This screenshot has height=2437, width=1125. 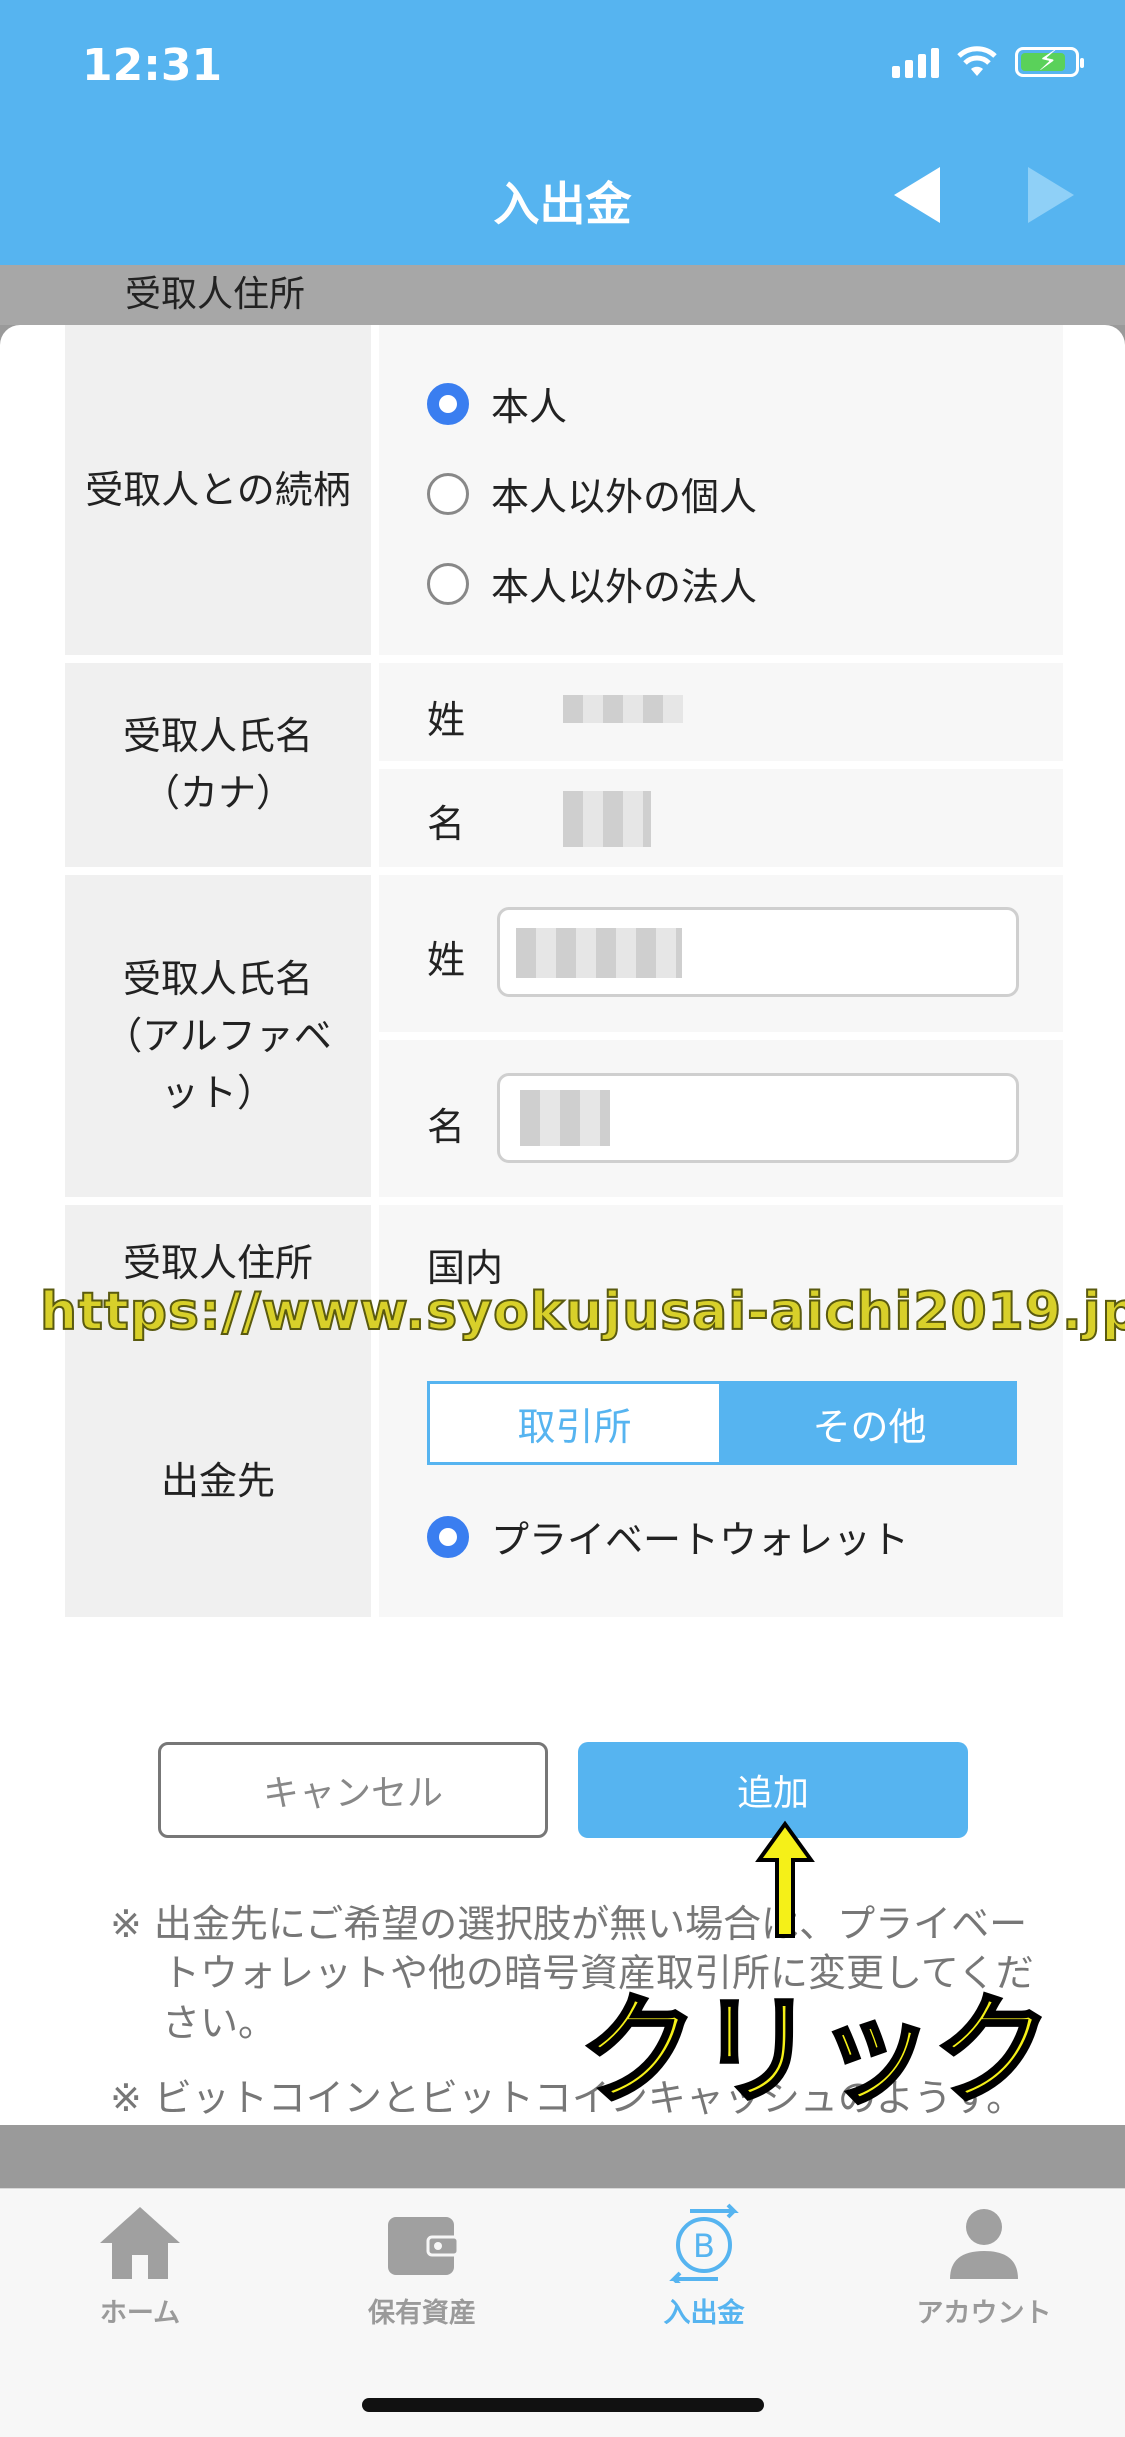 I want to click on tab-home: ホーム, so click(x=140, y=2266).